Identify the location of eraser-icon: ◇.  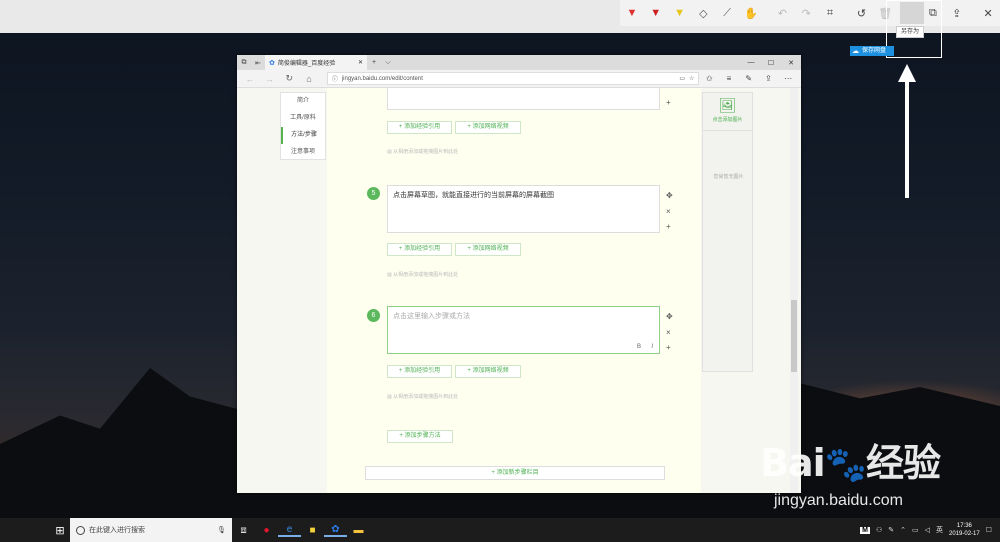
(703, 13).